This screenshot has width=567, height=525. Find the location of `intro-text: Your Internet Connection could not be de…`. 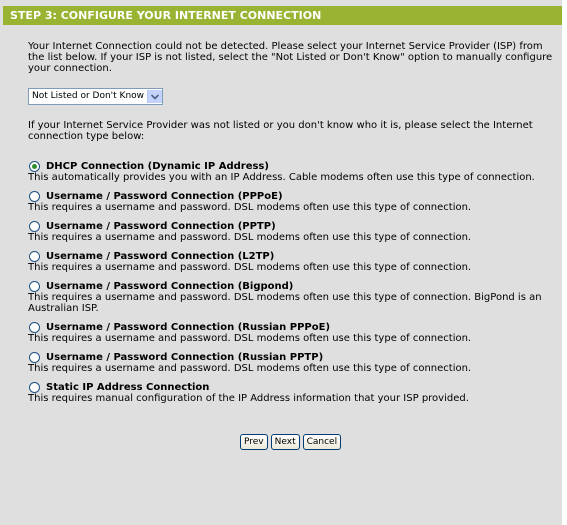

intro-text: Your Internet Connection could not be de… is located at coordinates (290, 57).